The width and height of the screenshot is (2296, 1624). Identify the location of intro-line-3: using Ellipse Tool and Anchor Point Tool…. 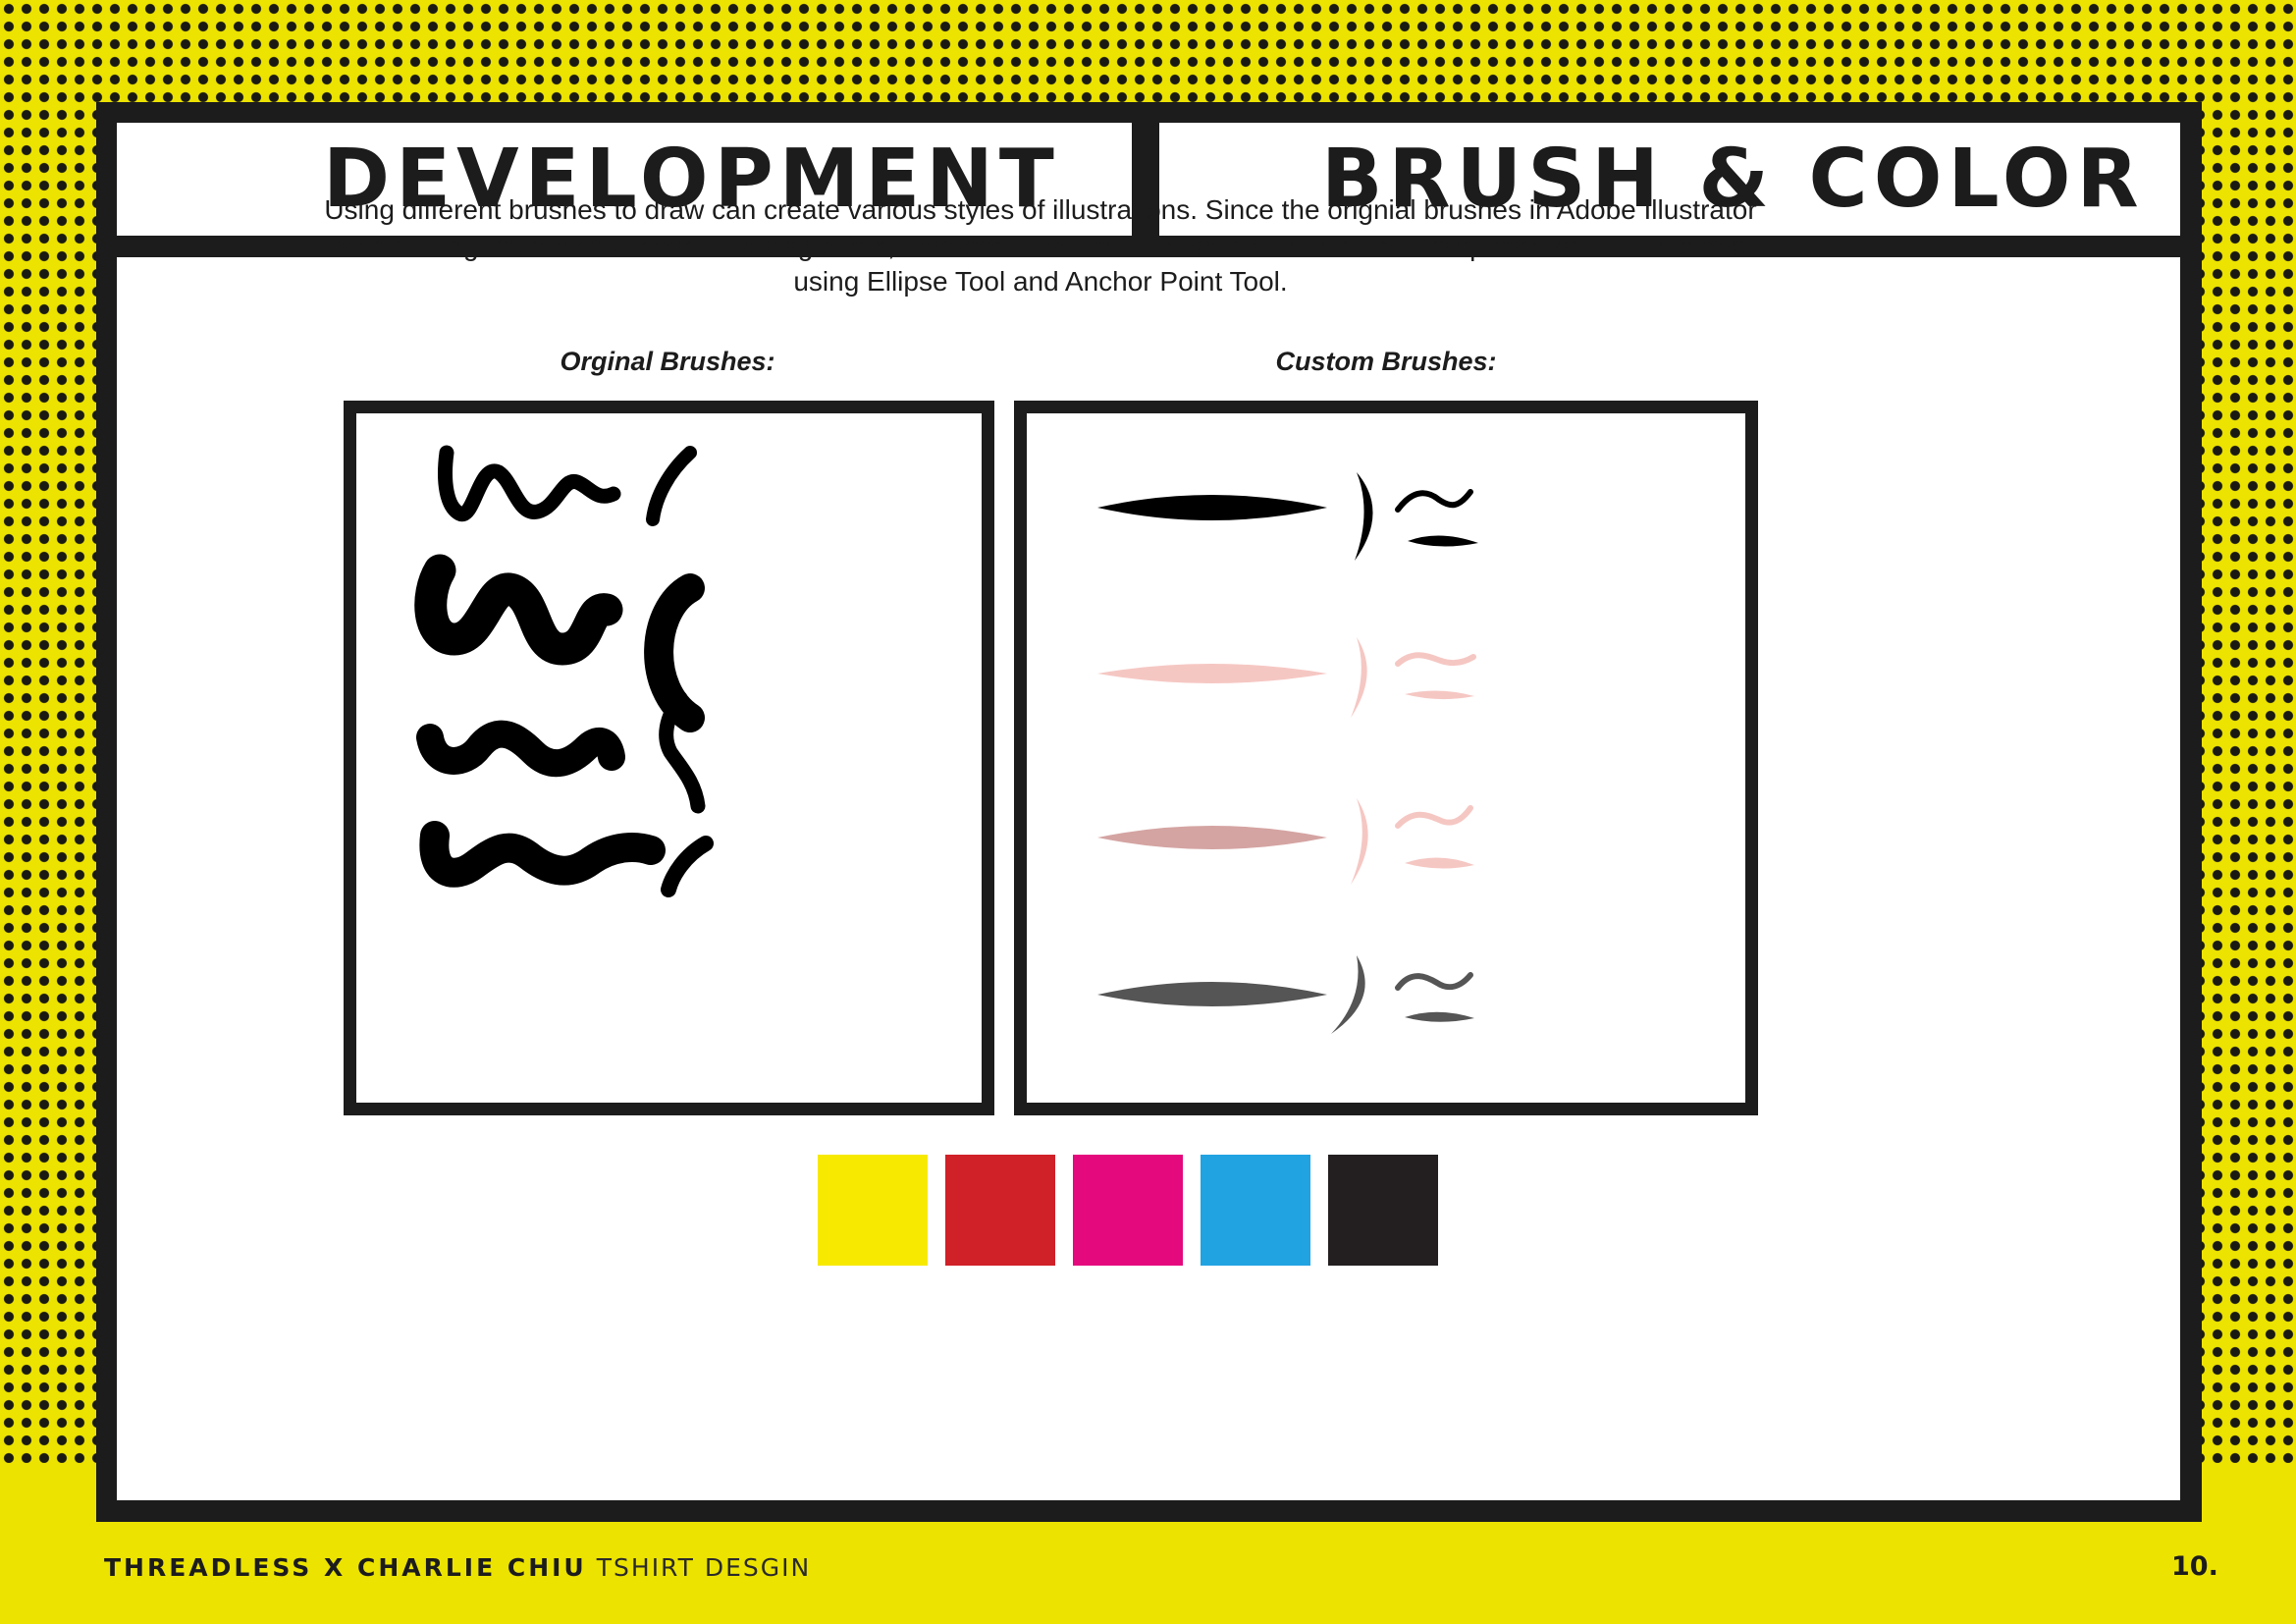
(1041, 281).